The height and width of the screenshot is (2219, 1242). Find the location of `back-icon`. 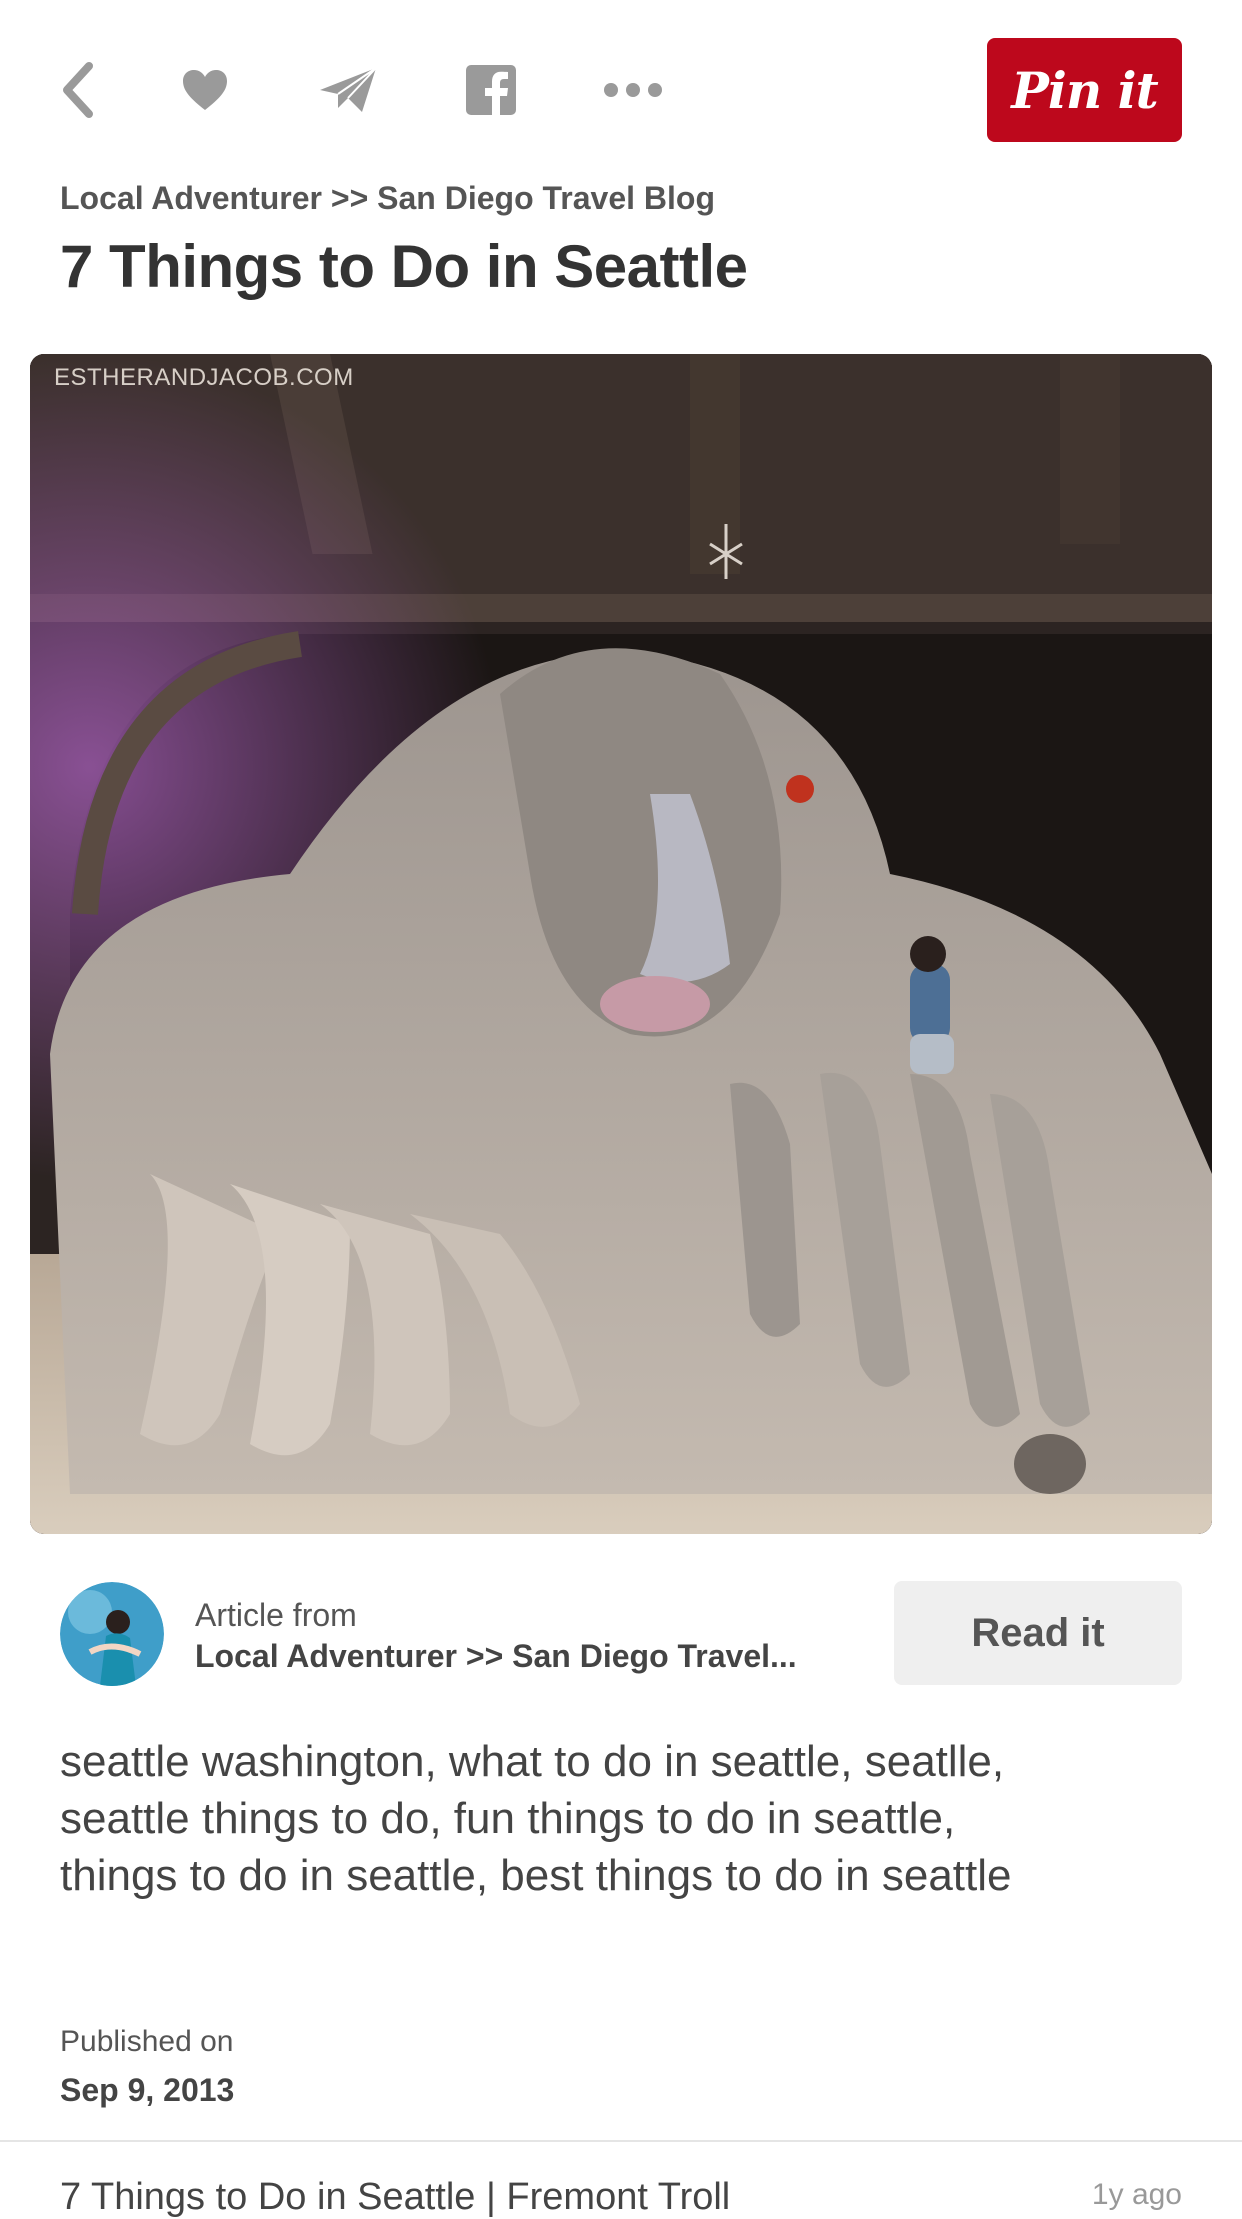

back-icon is located at coordinates (77, 90).